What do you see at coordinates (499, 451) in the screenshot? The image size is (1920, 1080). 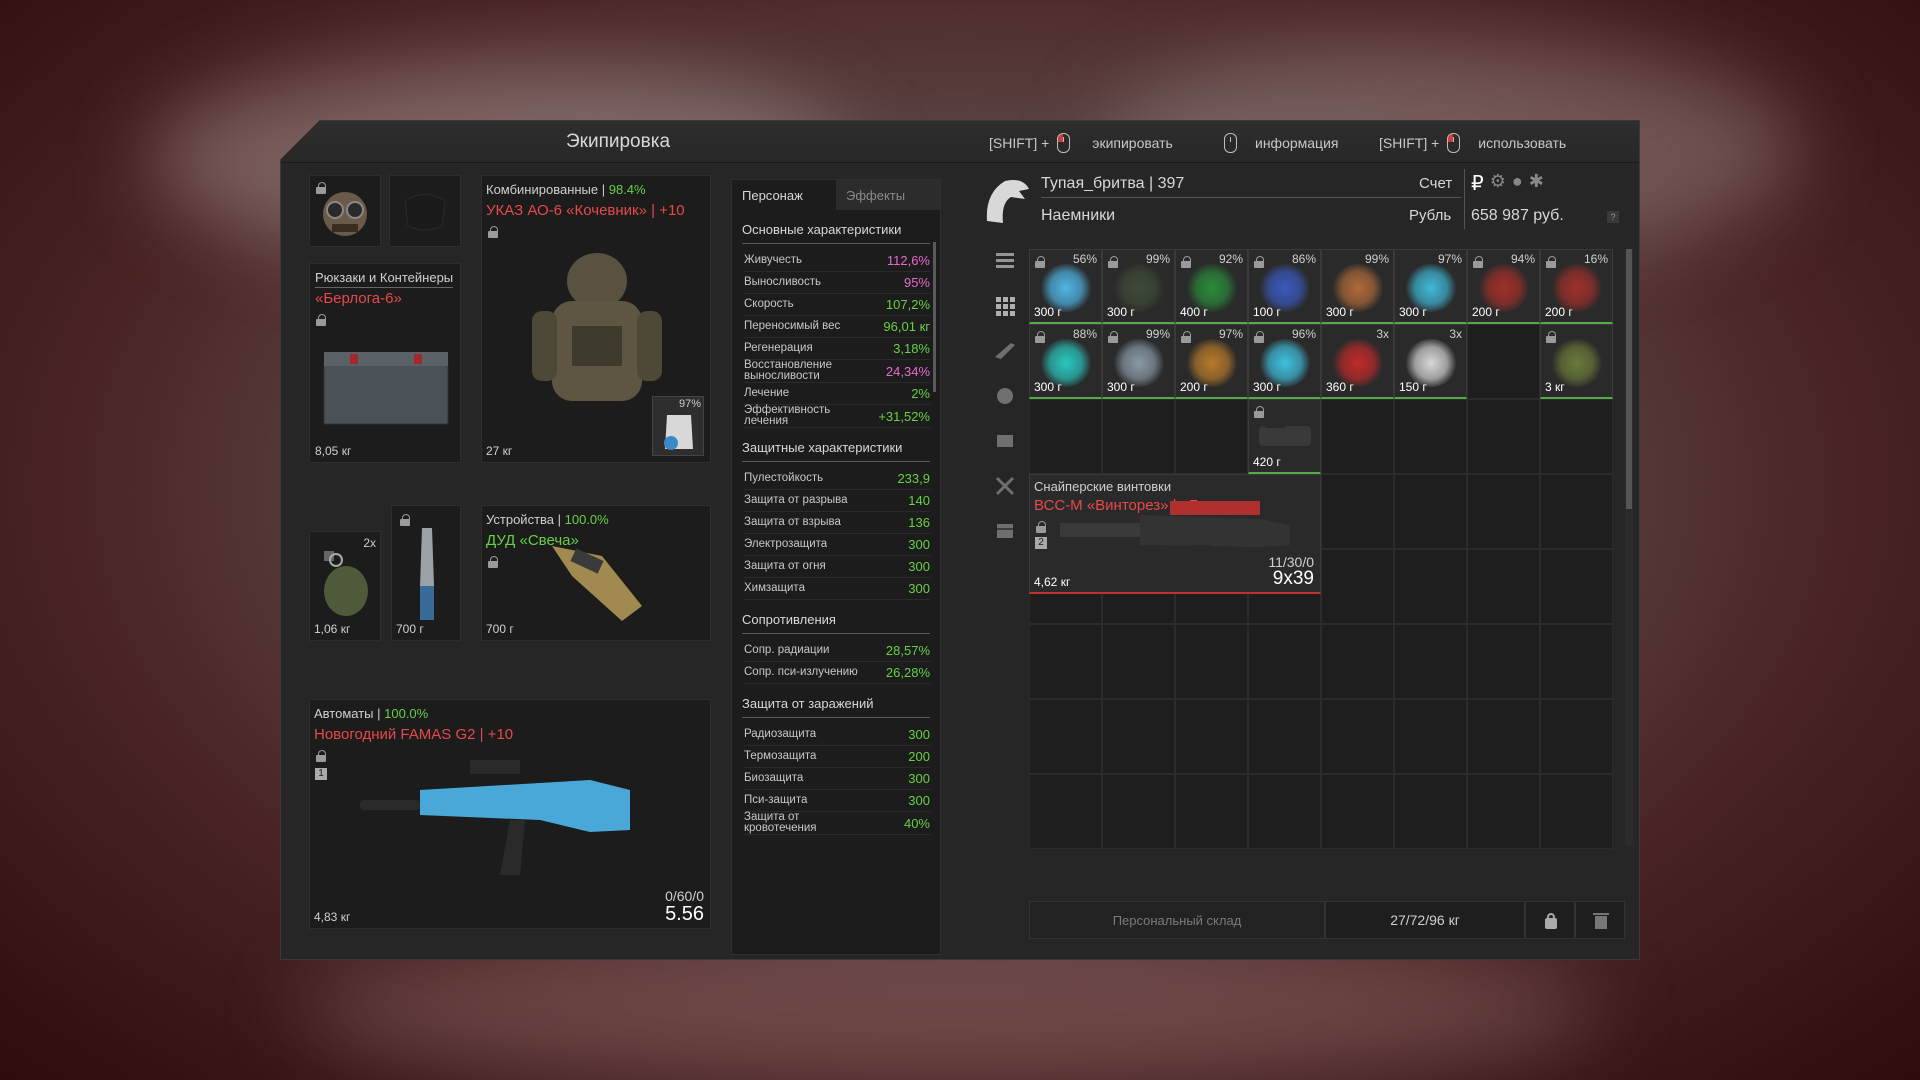 I see `item-weight: 27 кг` at bounding box center [499, 451].